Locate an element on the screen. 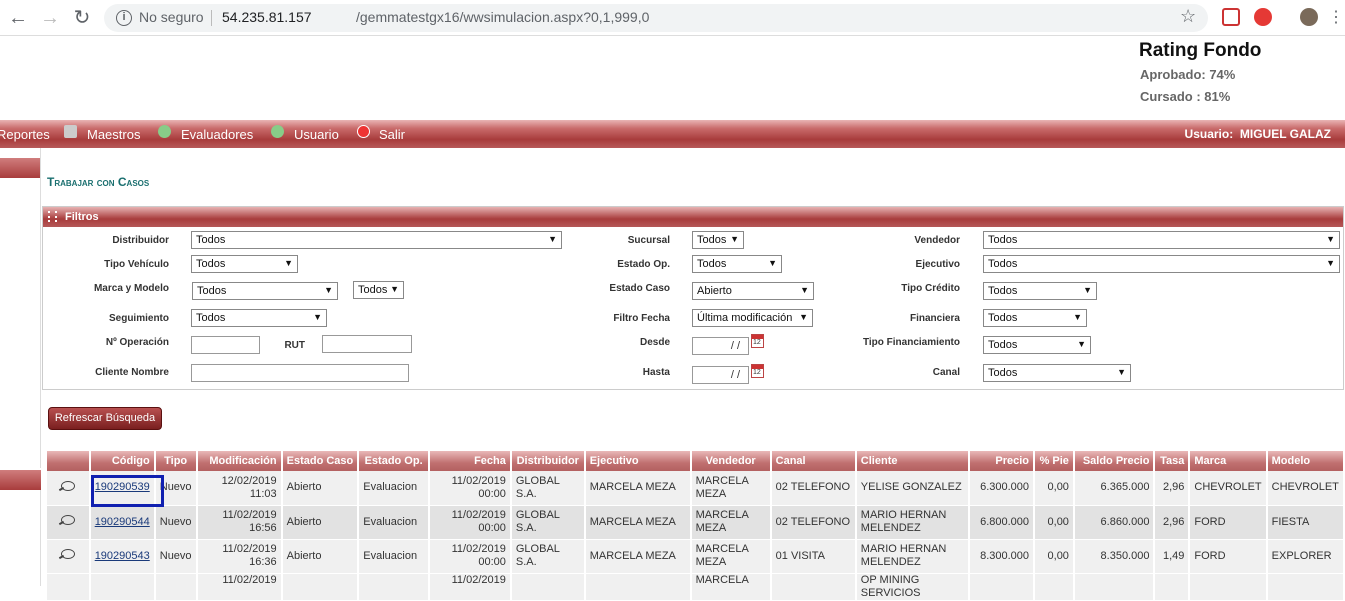 The width and height of the screenshot is (1345, 601). avatar is located at coordinates (1309, 17).